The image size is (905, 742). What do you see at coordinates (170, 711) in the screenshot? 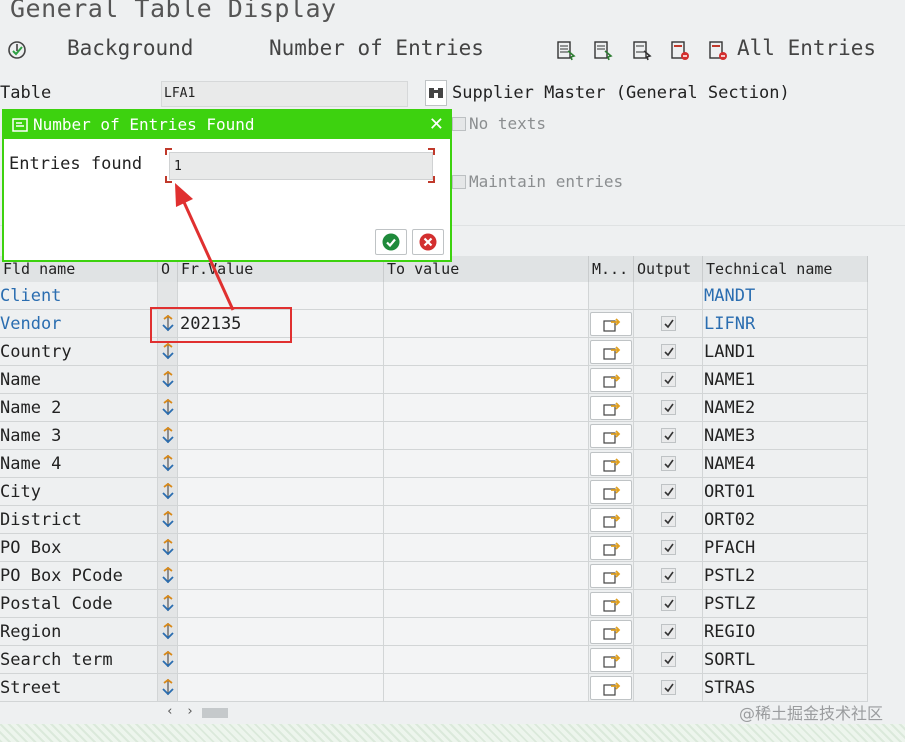
I see `scroll-left-icon: ‹` at bounding box center [170, 711].